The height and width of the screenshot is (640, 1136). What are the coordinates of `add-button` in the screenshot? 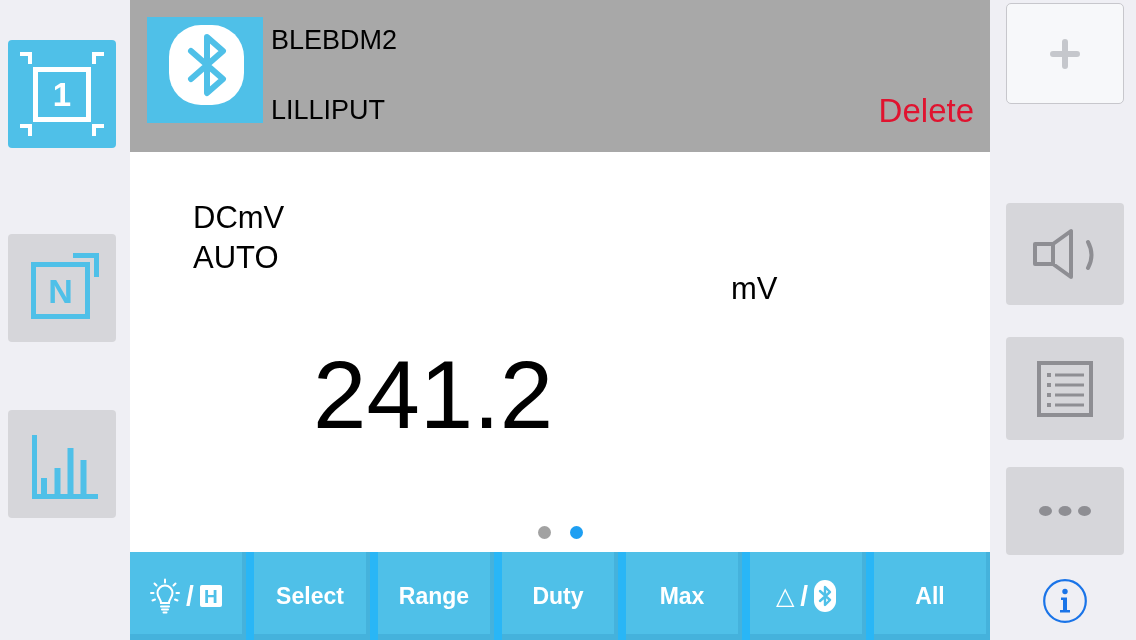 It's located at (1065, 53).